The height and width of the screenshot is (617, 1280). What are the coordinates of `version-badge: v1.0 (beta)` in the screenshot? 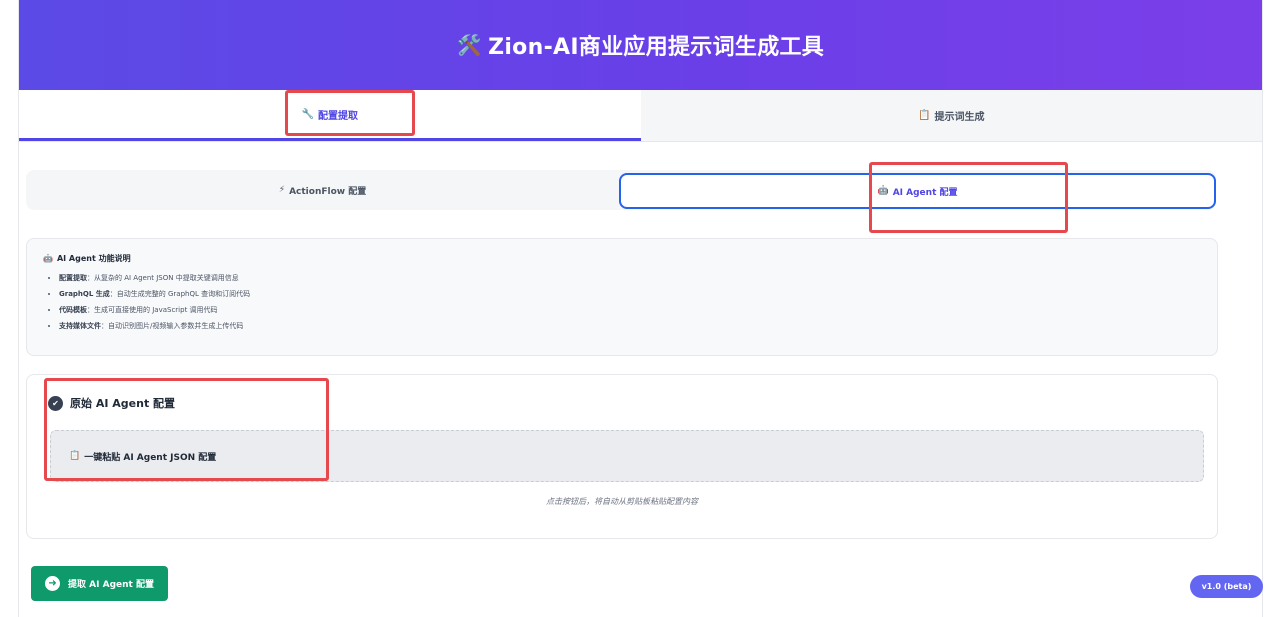 It's located at (1226, 586).